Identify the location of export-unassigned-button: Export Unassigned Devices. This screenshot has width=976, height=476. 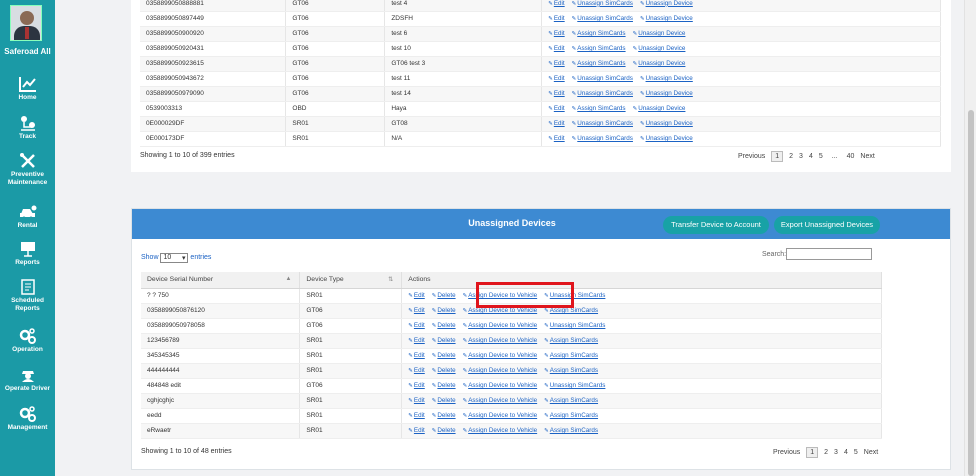
(827, 225).